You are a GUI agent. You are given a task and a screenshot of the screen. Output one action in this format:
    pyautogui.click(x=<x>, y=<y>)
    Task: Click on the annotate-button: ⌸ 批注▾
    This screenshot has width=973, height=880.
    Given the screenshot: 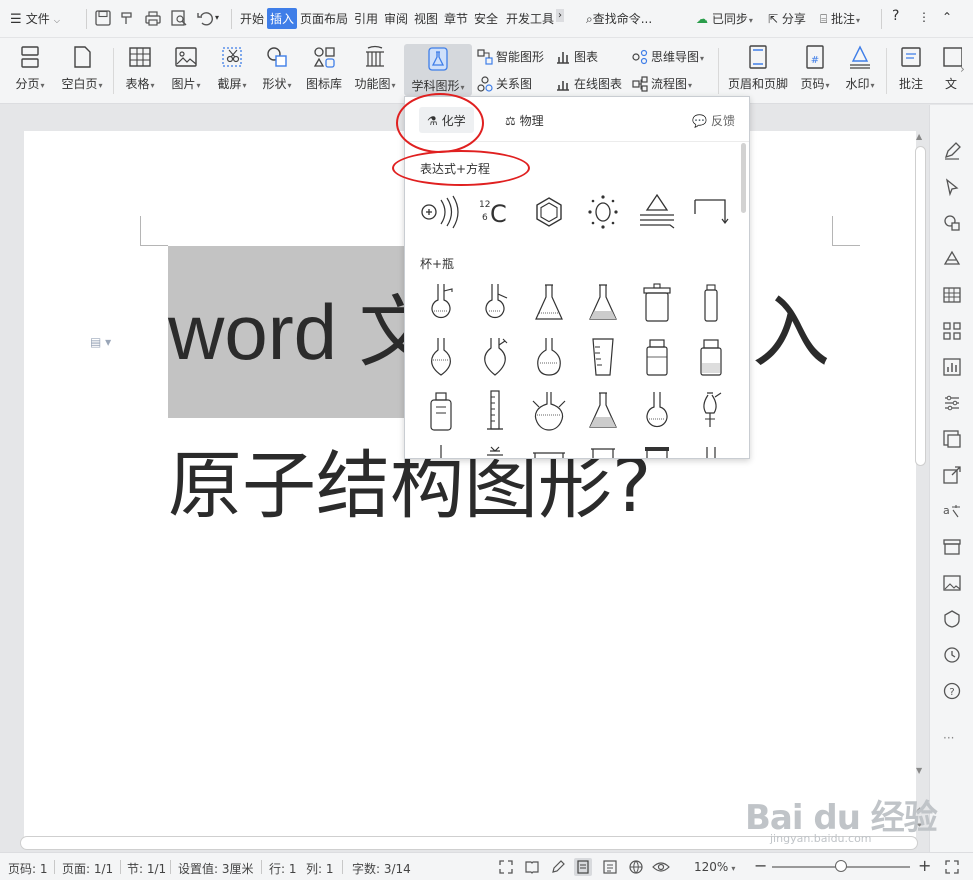 What is the action you would take?
    pyautogui.click(x=840, y=18)
    